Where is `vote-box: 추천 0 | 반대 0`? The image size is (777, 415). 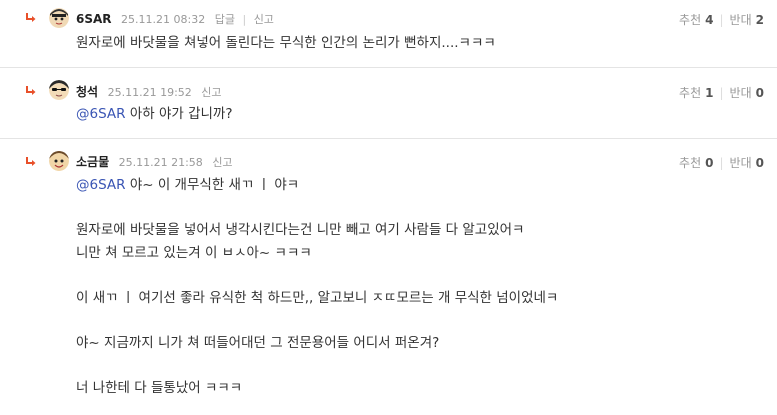
vote-box: 추천 0 | 반대 0 is located at coordinates (721, 162).